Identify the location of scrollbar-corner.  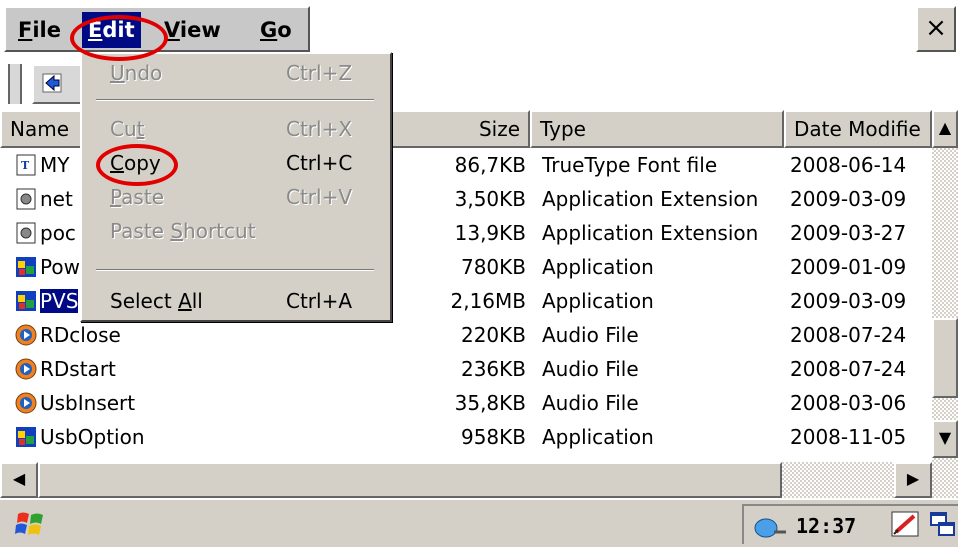
(945, 478).